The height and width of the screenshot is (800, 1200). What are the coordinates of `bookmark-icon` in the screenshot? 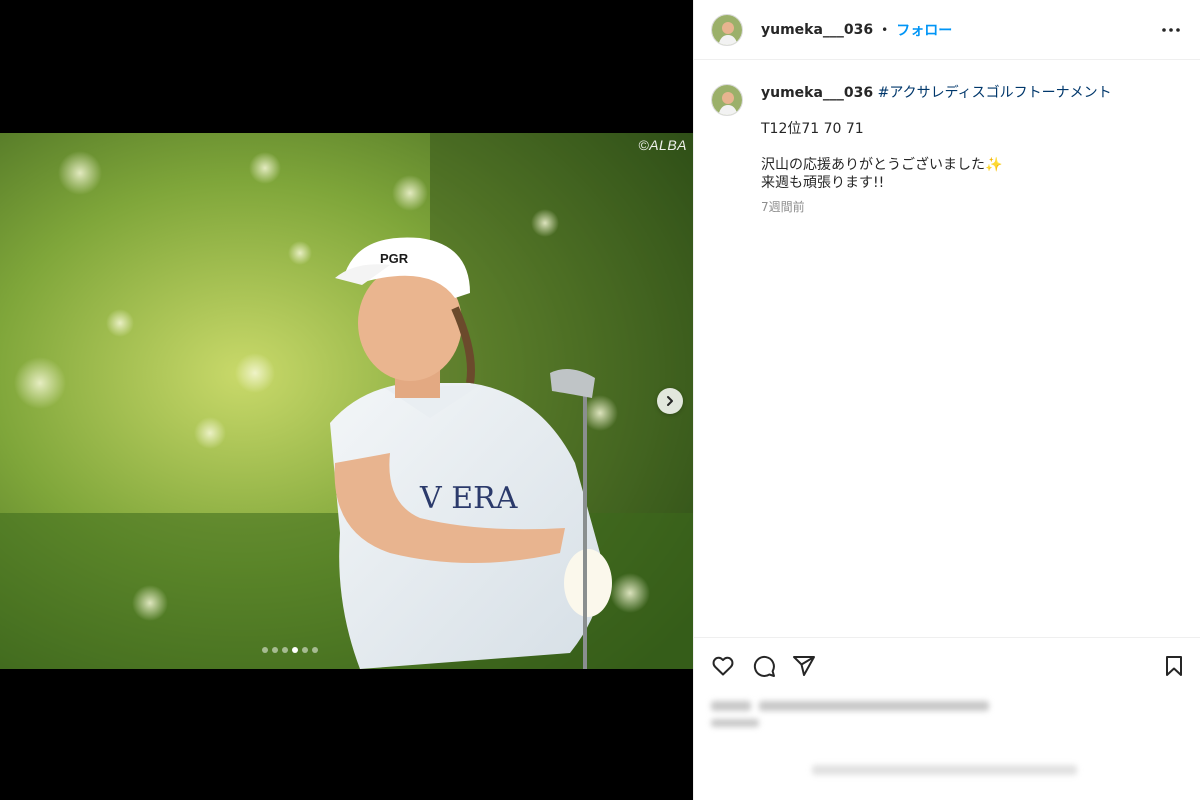 It's located at (1174, 666).